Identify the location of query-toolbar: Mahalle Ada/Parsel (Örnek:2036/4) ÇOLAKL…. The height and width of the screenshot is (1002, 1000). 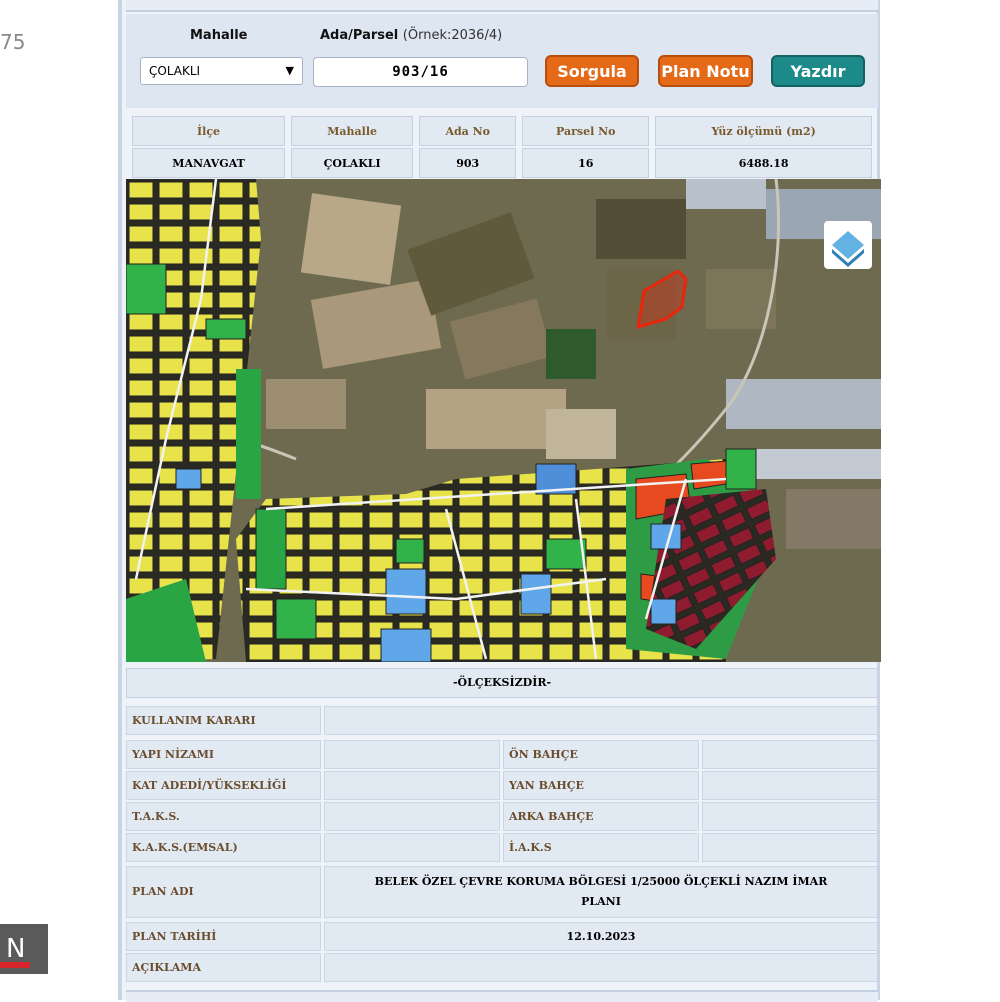
(502, 61).